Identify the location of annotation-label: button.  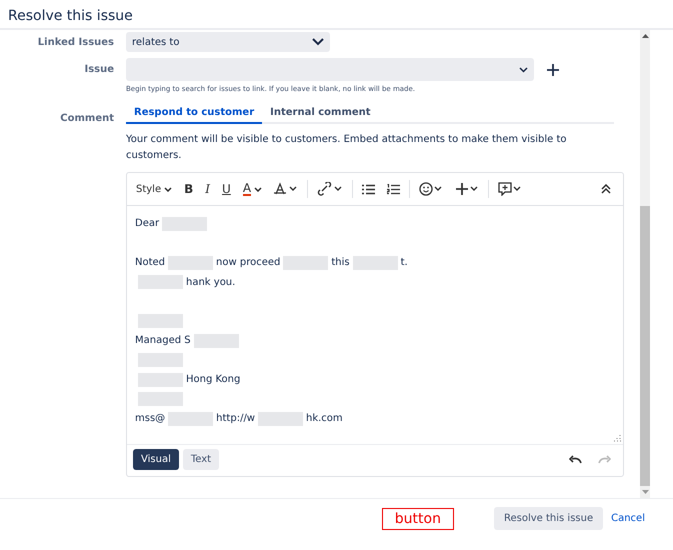
(418, 519).